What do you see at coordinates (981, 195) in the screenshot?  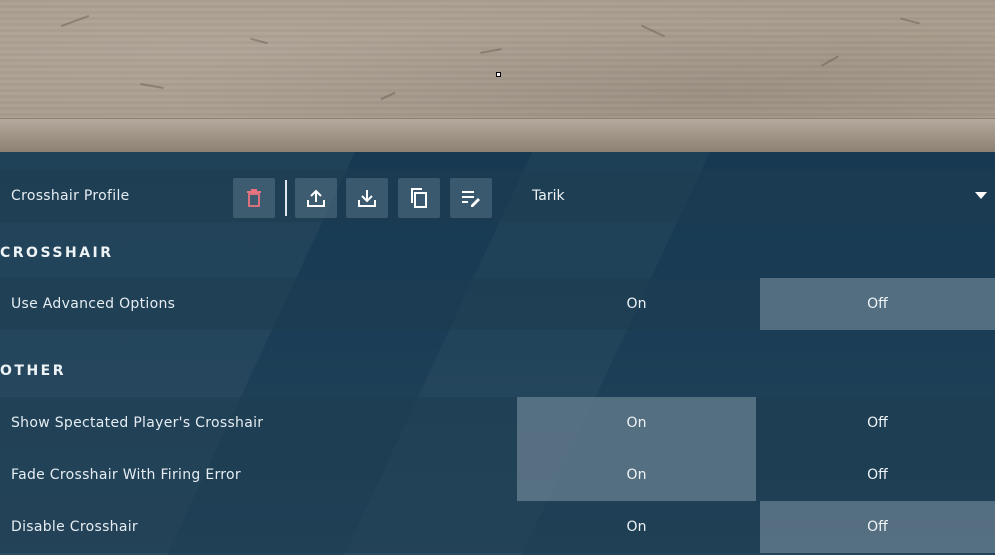 I see `chevron-down-icon` at bounding box center [981, 195].